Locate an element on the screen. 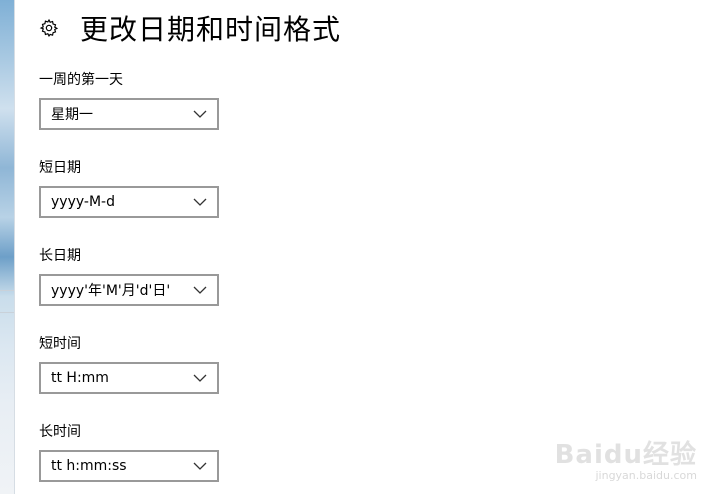  long-date-setting: 长日期 yyyy'年'M'月'd'日' is located at coordinates (129, 276).